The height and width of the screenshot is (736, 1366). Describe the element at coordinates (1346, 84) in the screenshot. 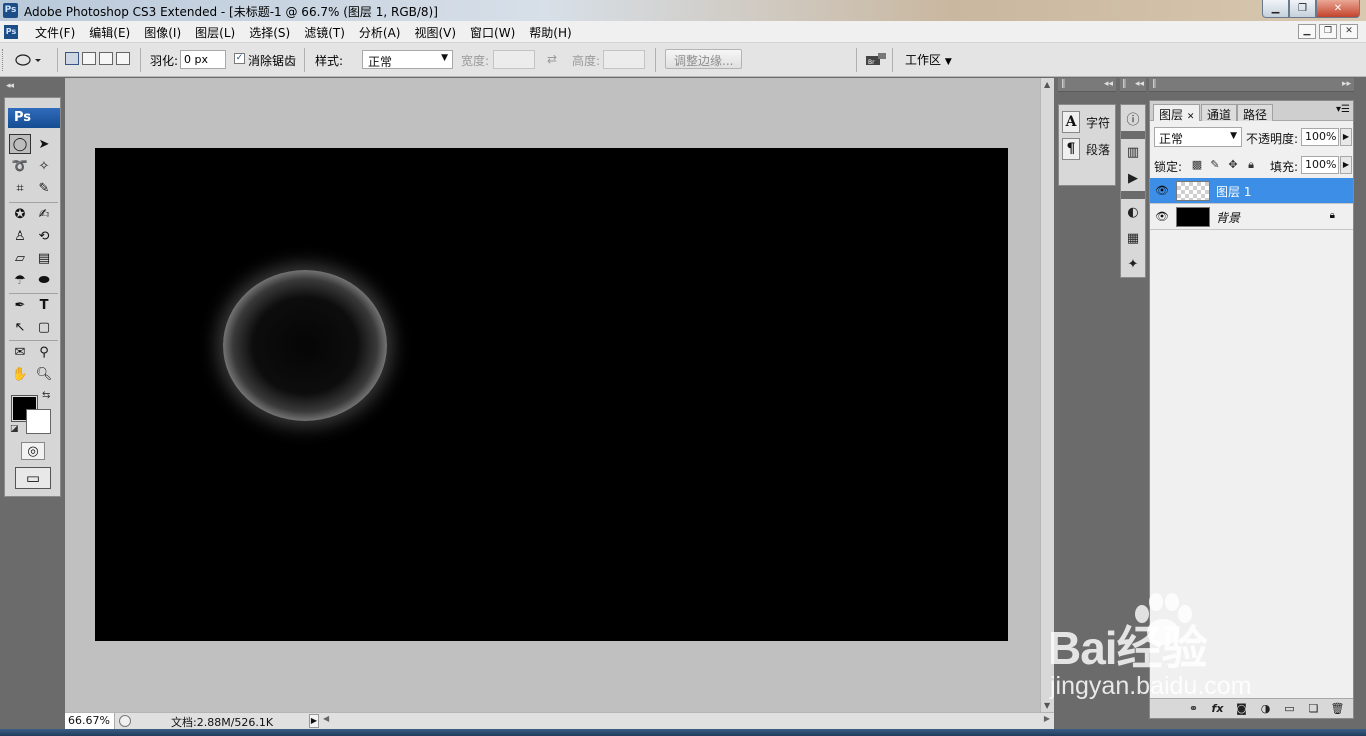

I see `collapse-arrows-icon: ▸▸` at that location.